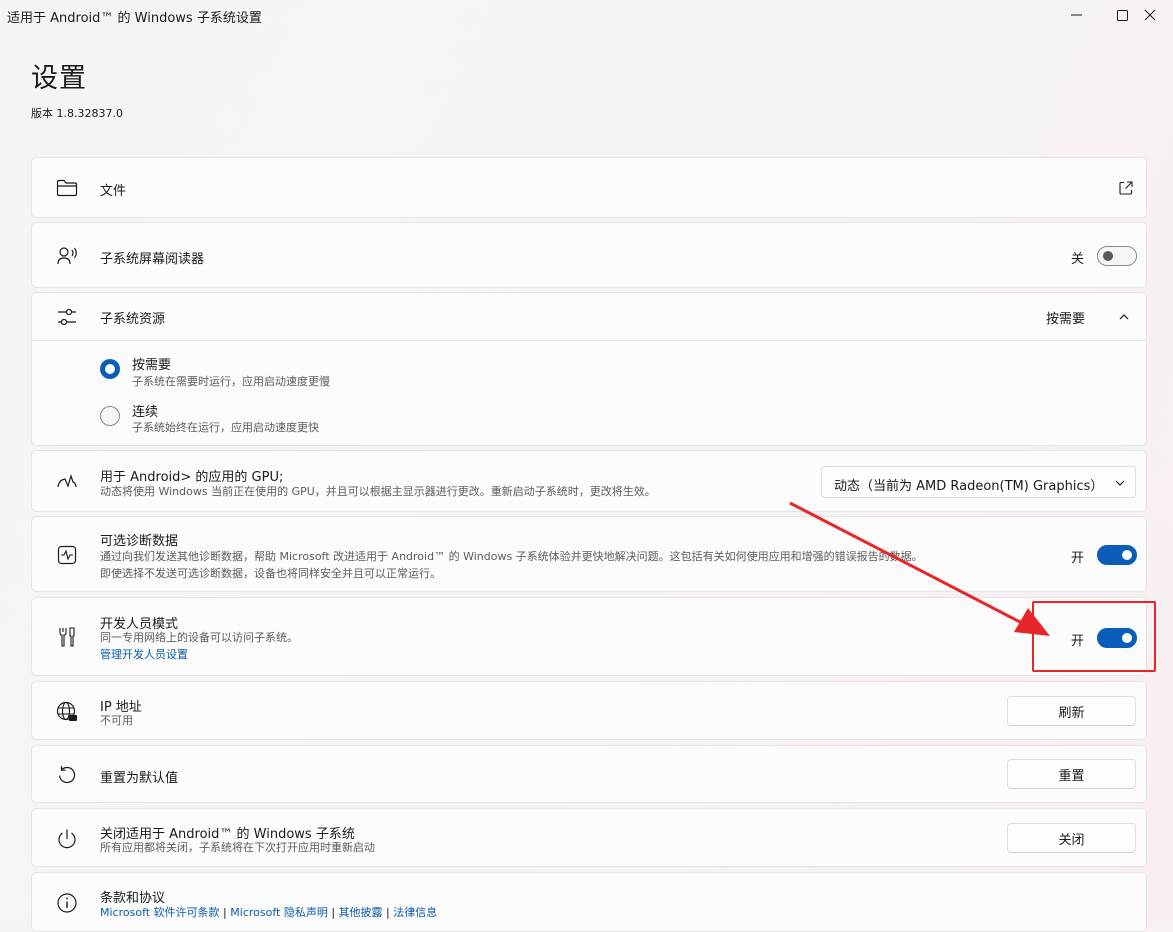 This screenshot has height=932, width=1173. What do you see at coordinates (1094, 636) in the screenshot?
I see `annotation-highlight-box` at bounding box center [1094, 636].